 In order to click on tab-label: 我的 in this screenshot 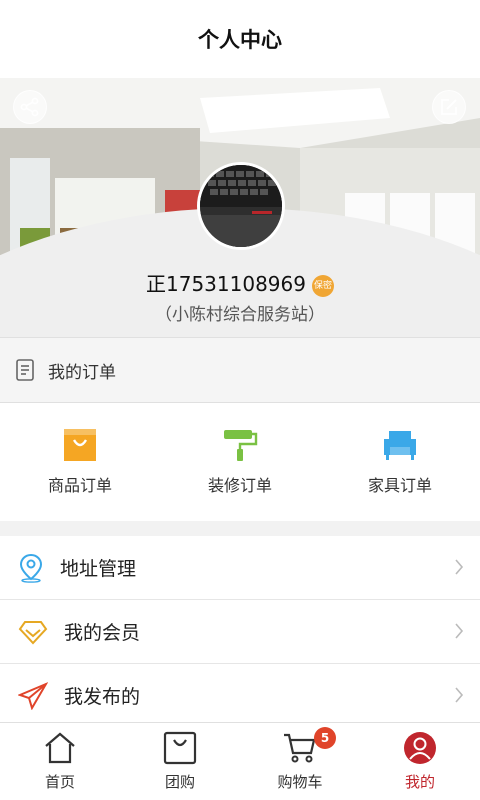, I will do `click(419, 782)`.